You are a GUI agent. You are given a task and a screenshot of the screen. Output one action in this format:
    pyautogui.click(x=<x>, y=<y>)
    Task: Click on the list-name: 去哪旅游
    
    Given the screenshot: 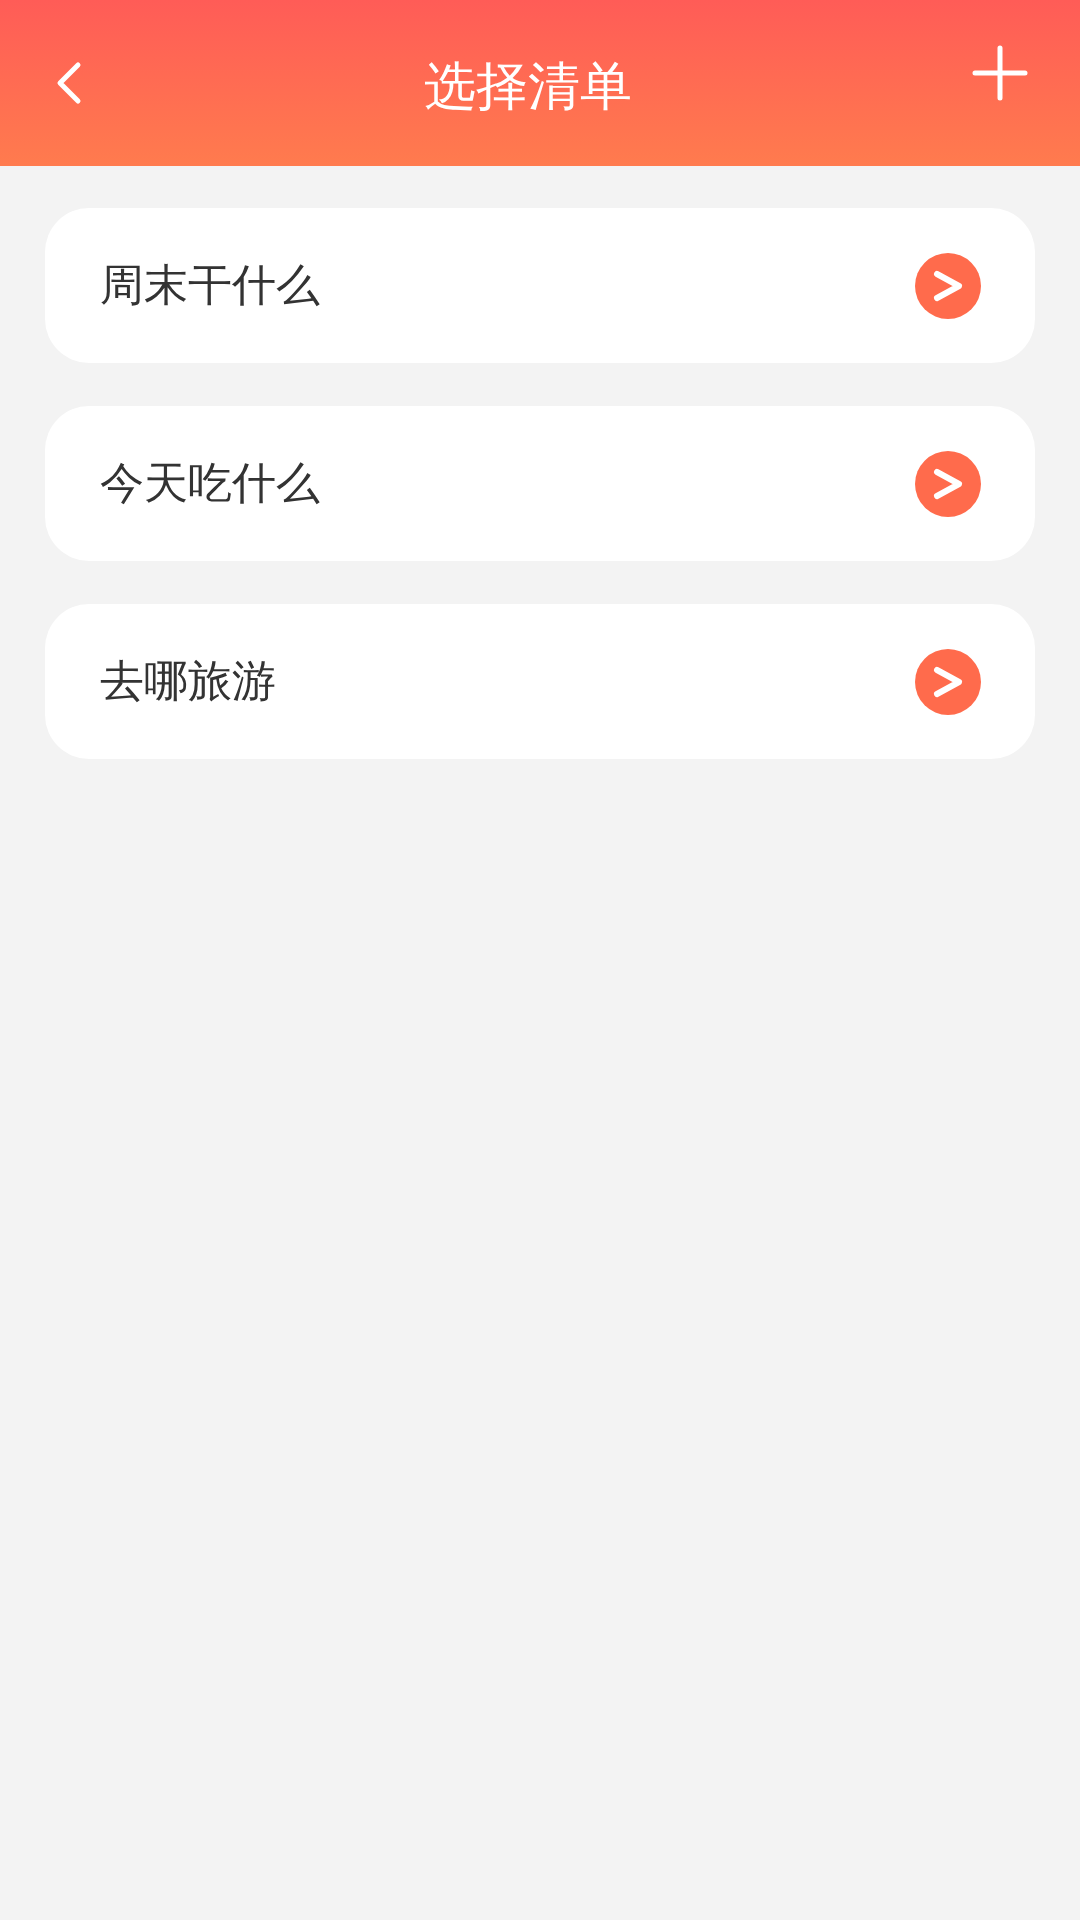 What is the action you would take?
    pyautogui.click(x=188, y=681)
    